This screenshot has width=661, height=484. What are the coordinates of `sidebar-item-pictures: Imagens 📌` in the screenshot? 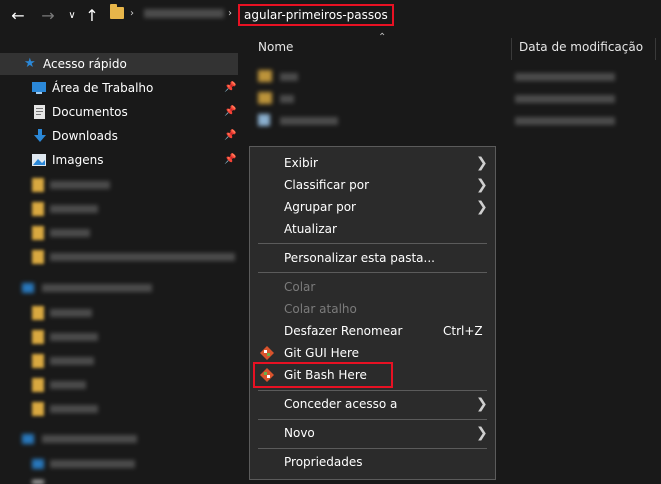 It's located at (119, 160).